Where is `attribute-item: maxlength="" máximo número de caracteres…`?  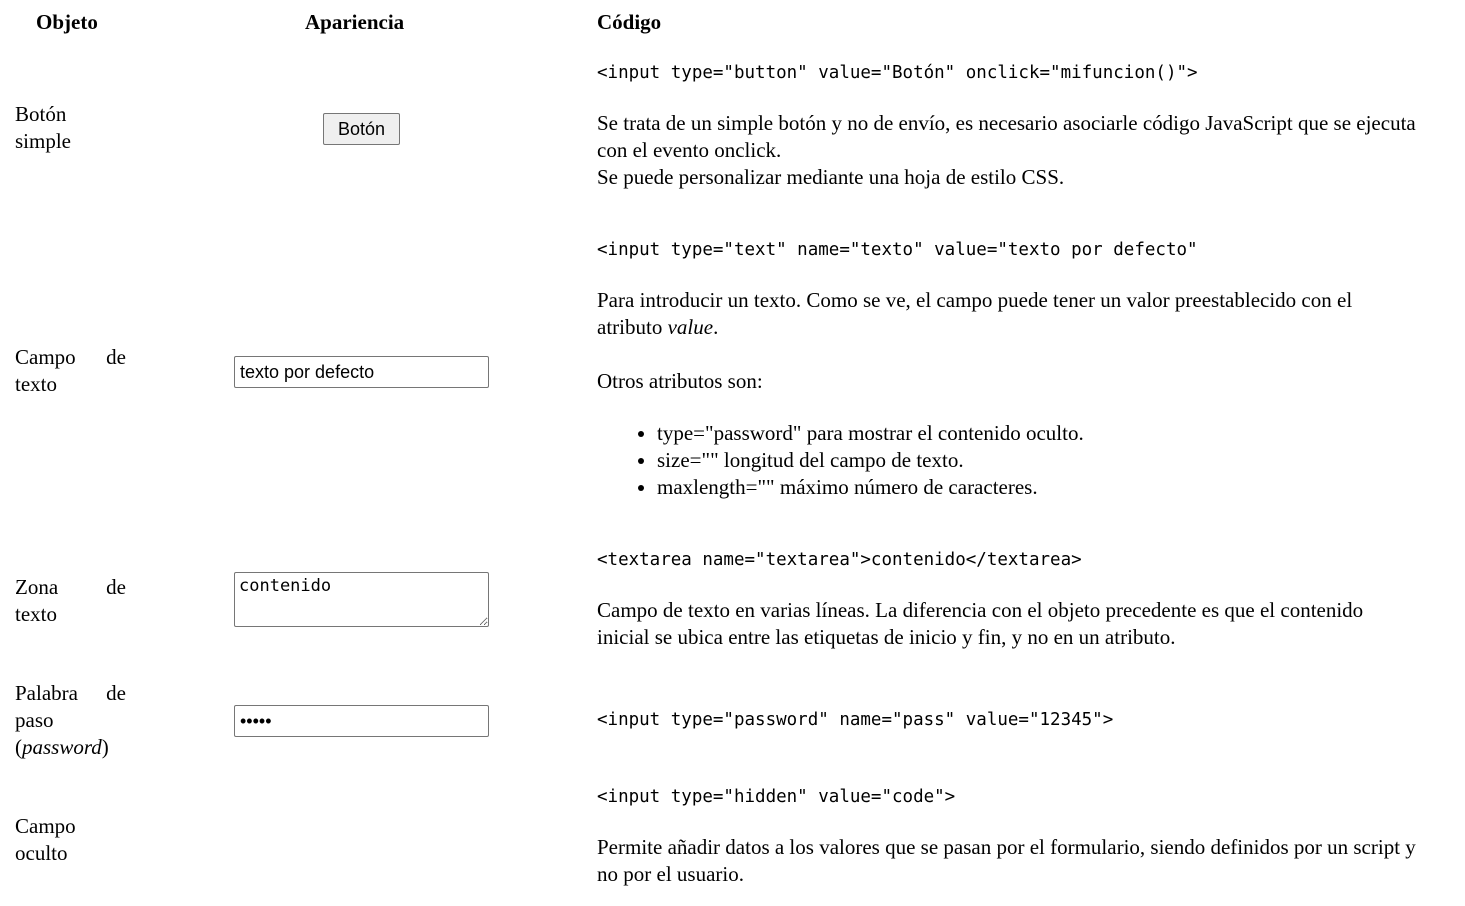 attribute-item: maxlength="" máximo número de caracteres… is located at coordinates (1037, 487).